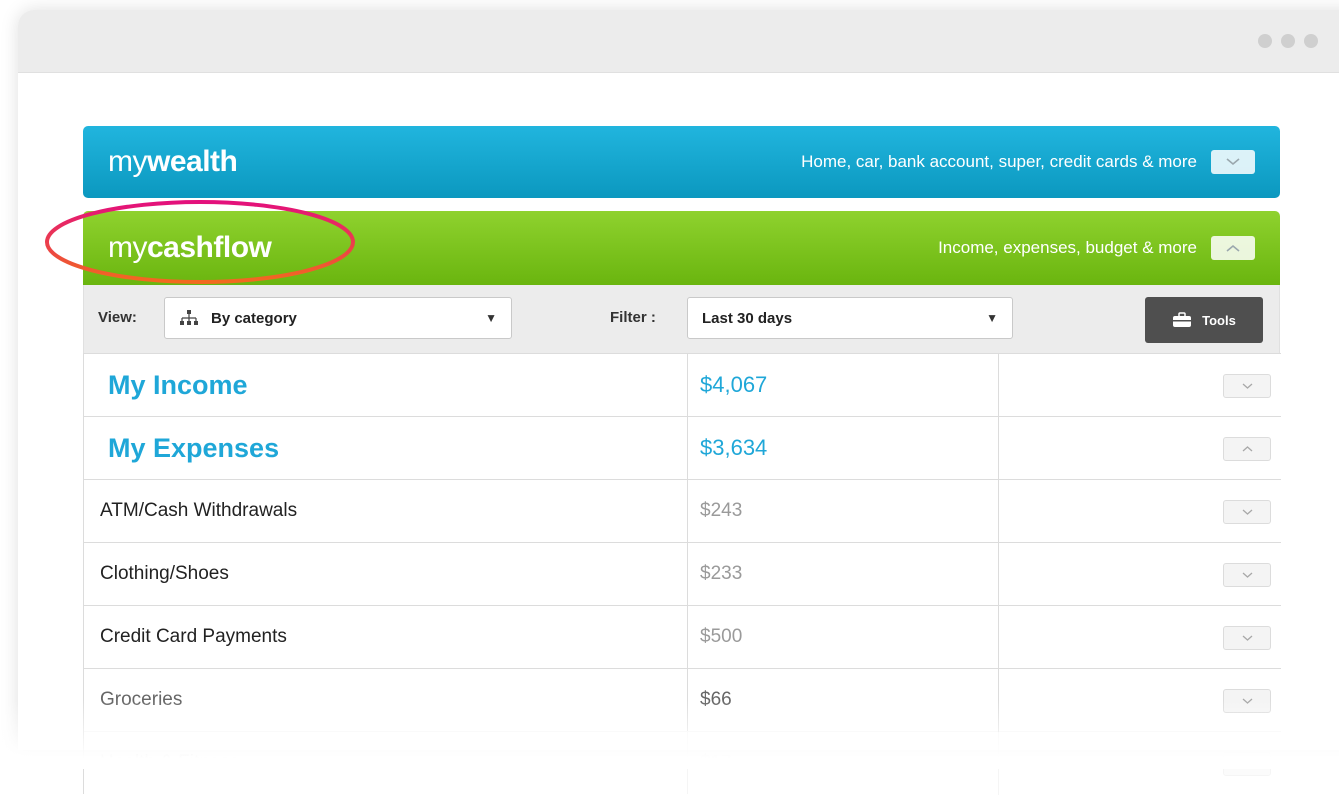 This screenshot has height=795, width=1339. I want to click on row-name: My Expenses, so click(194, 447).